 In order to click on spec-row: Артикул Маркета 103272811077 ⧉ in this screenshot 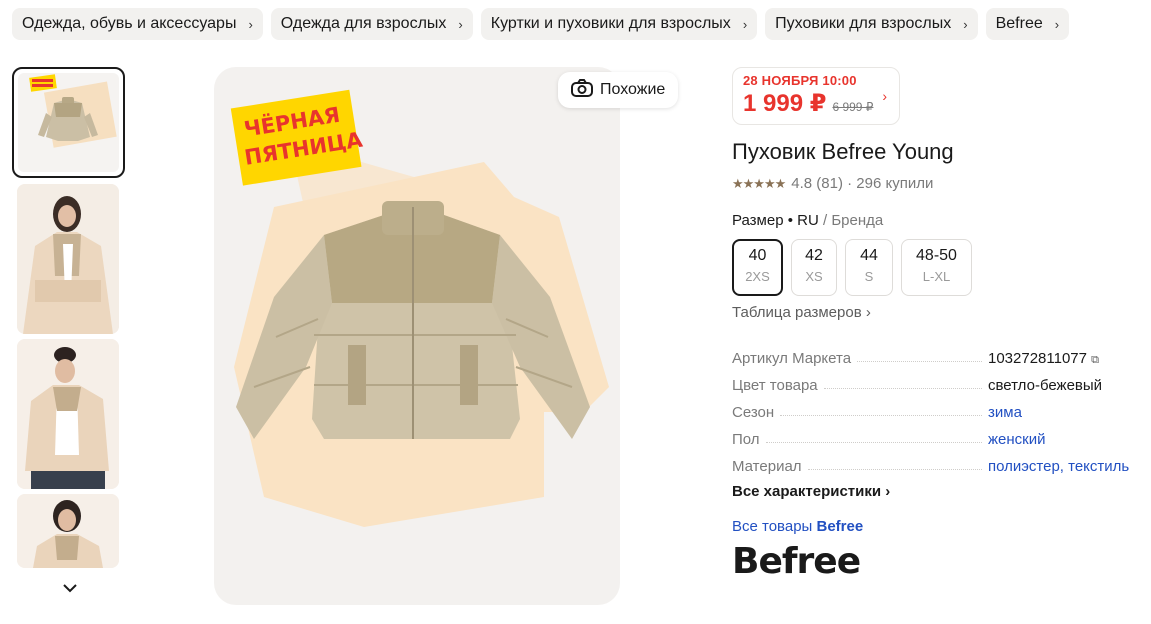, I will do `click(916, 358)`.